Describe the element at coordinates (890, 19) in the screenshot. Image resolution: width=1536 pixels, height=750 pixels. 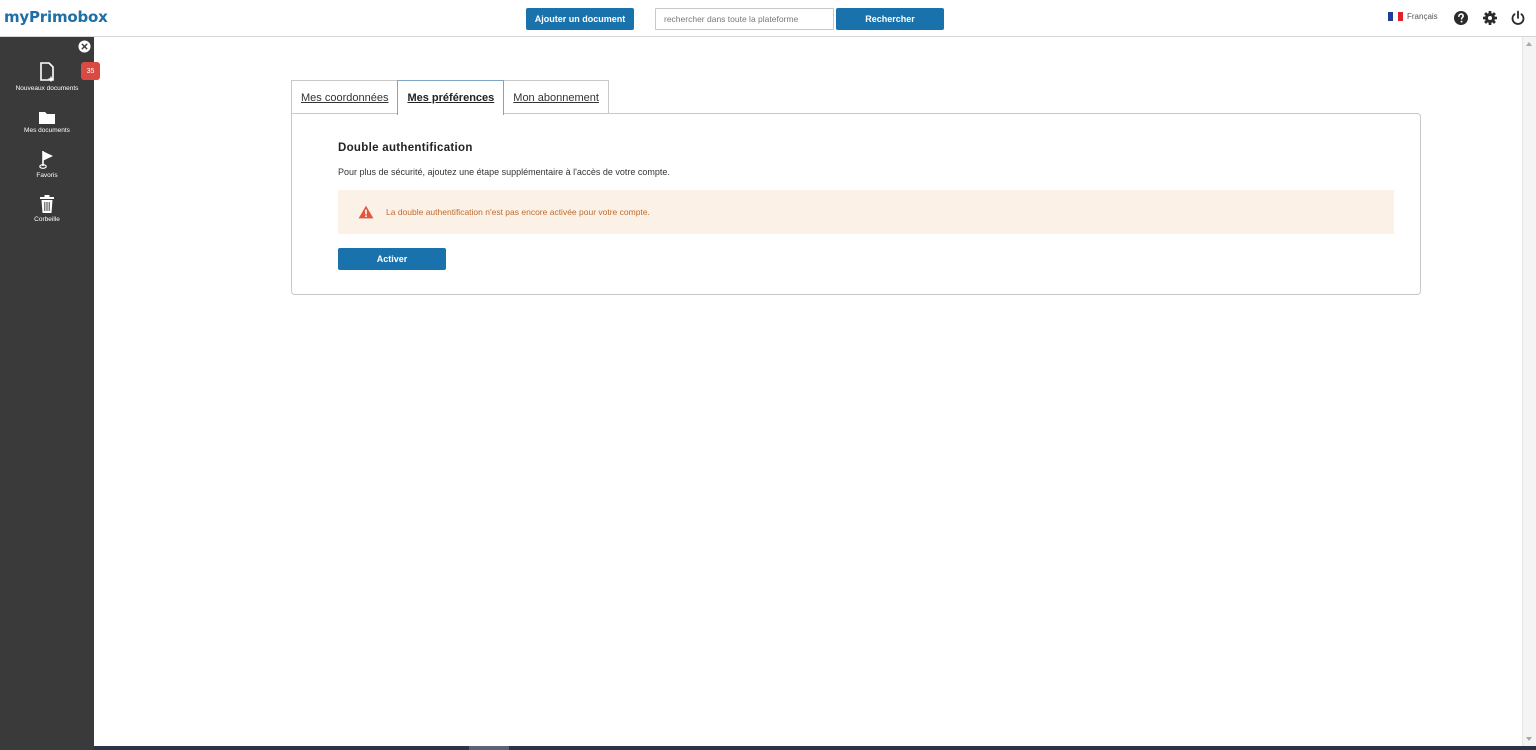
I see `search-button: Rechercher` at that location.